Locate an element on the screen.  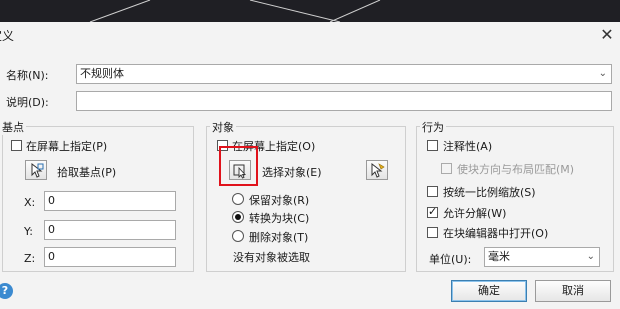
basepoint-specify-checkbox is located at coordinates (16, 145).